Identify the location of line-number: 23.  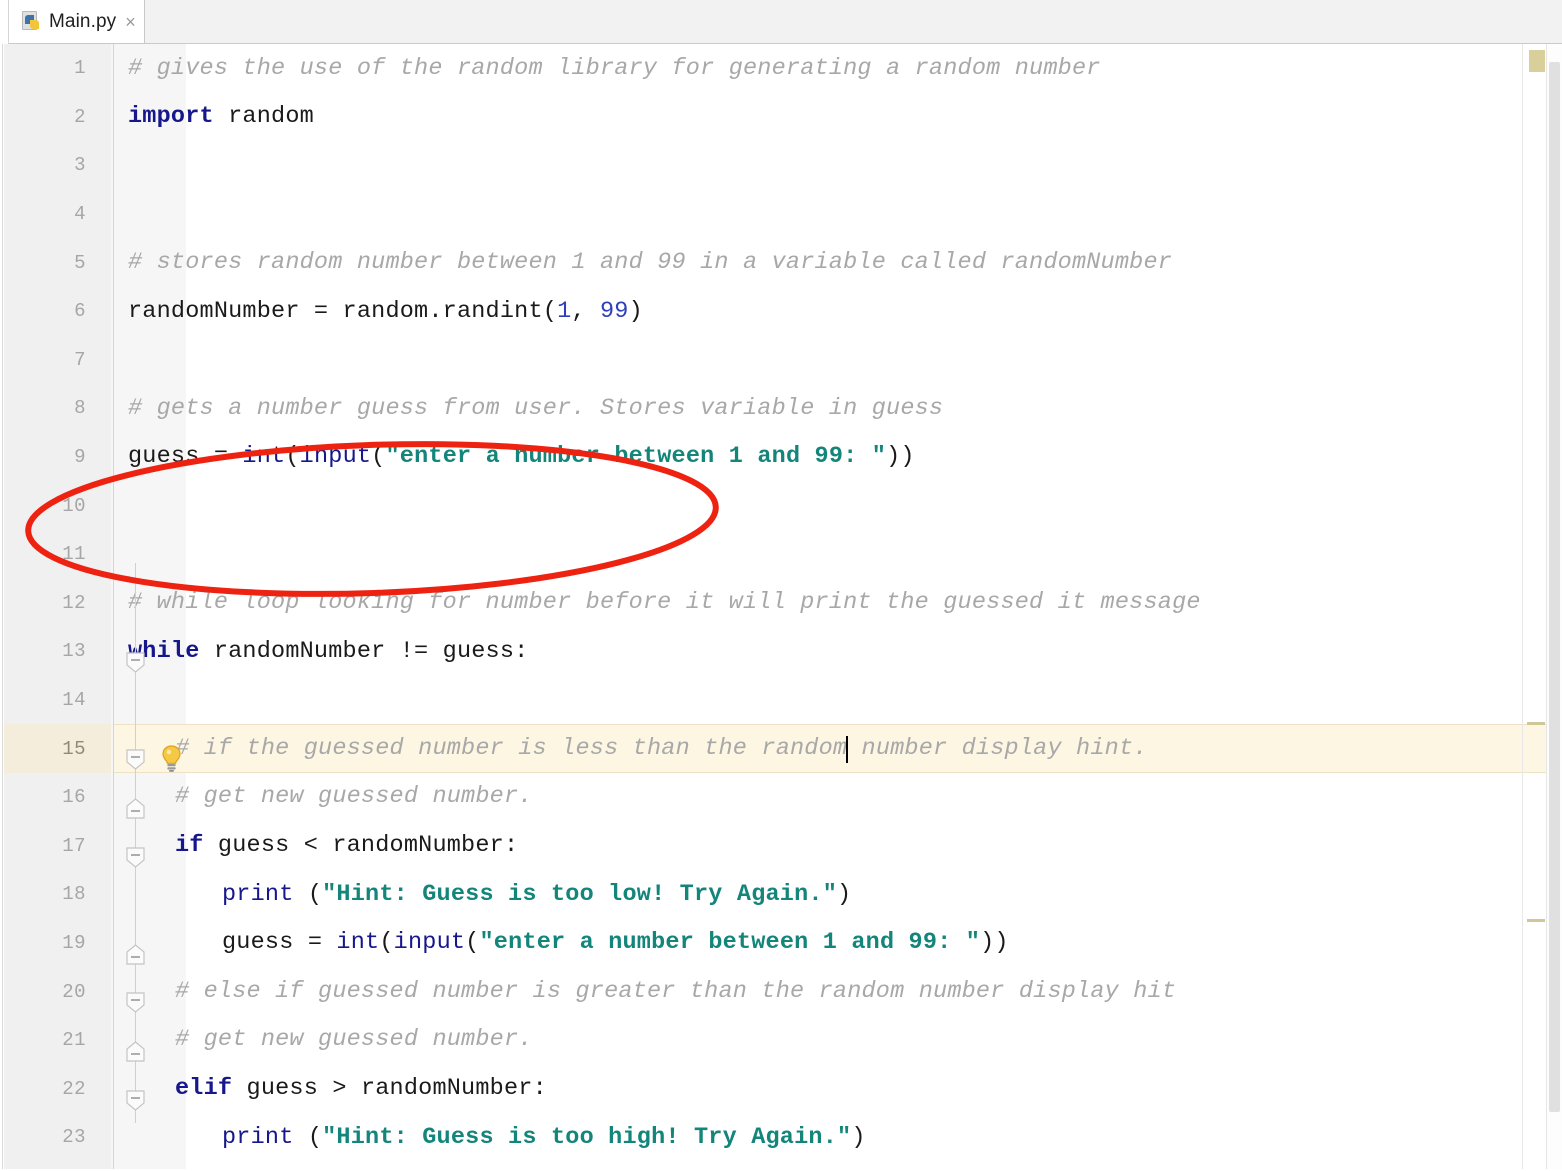
(43, 1137).